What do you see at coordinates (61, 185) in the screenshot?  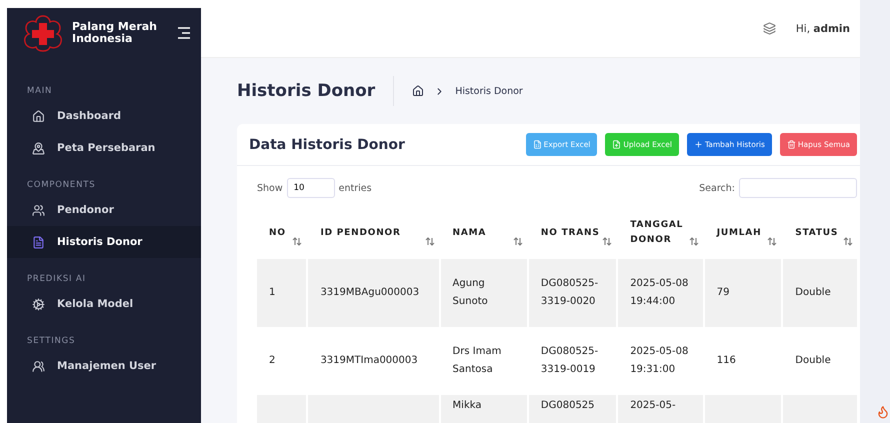 I see `section-title: COMPONENTS` at bounding box center [61, 185].